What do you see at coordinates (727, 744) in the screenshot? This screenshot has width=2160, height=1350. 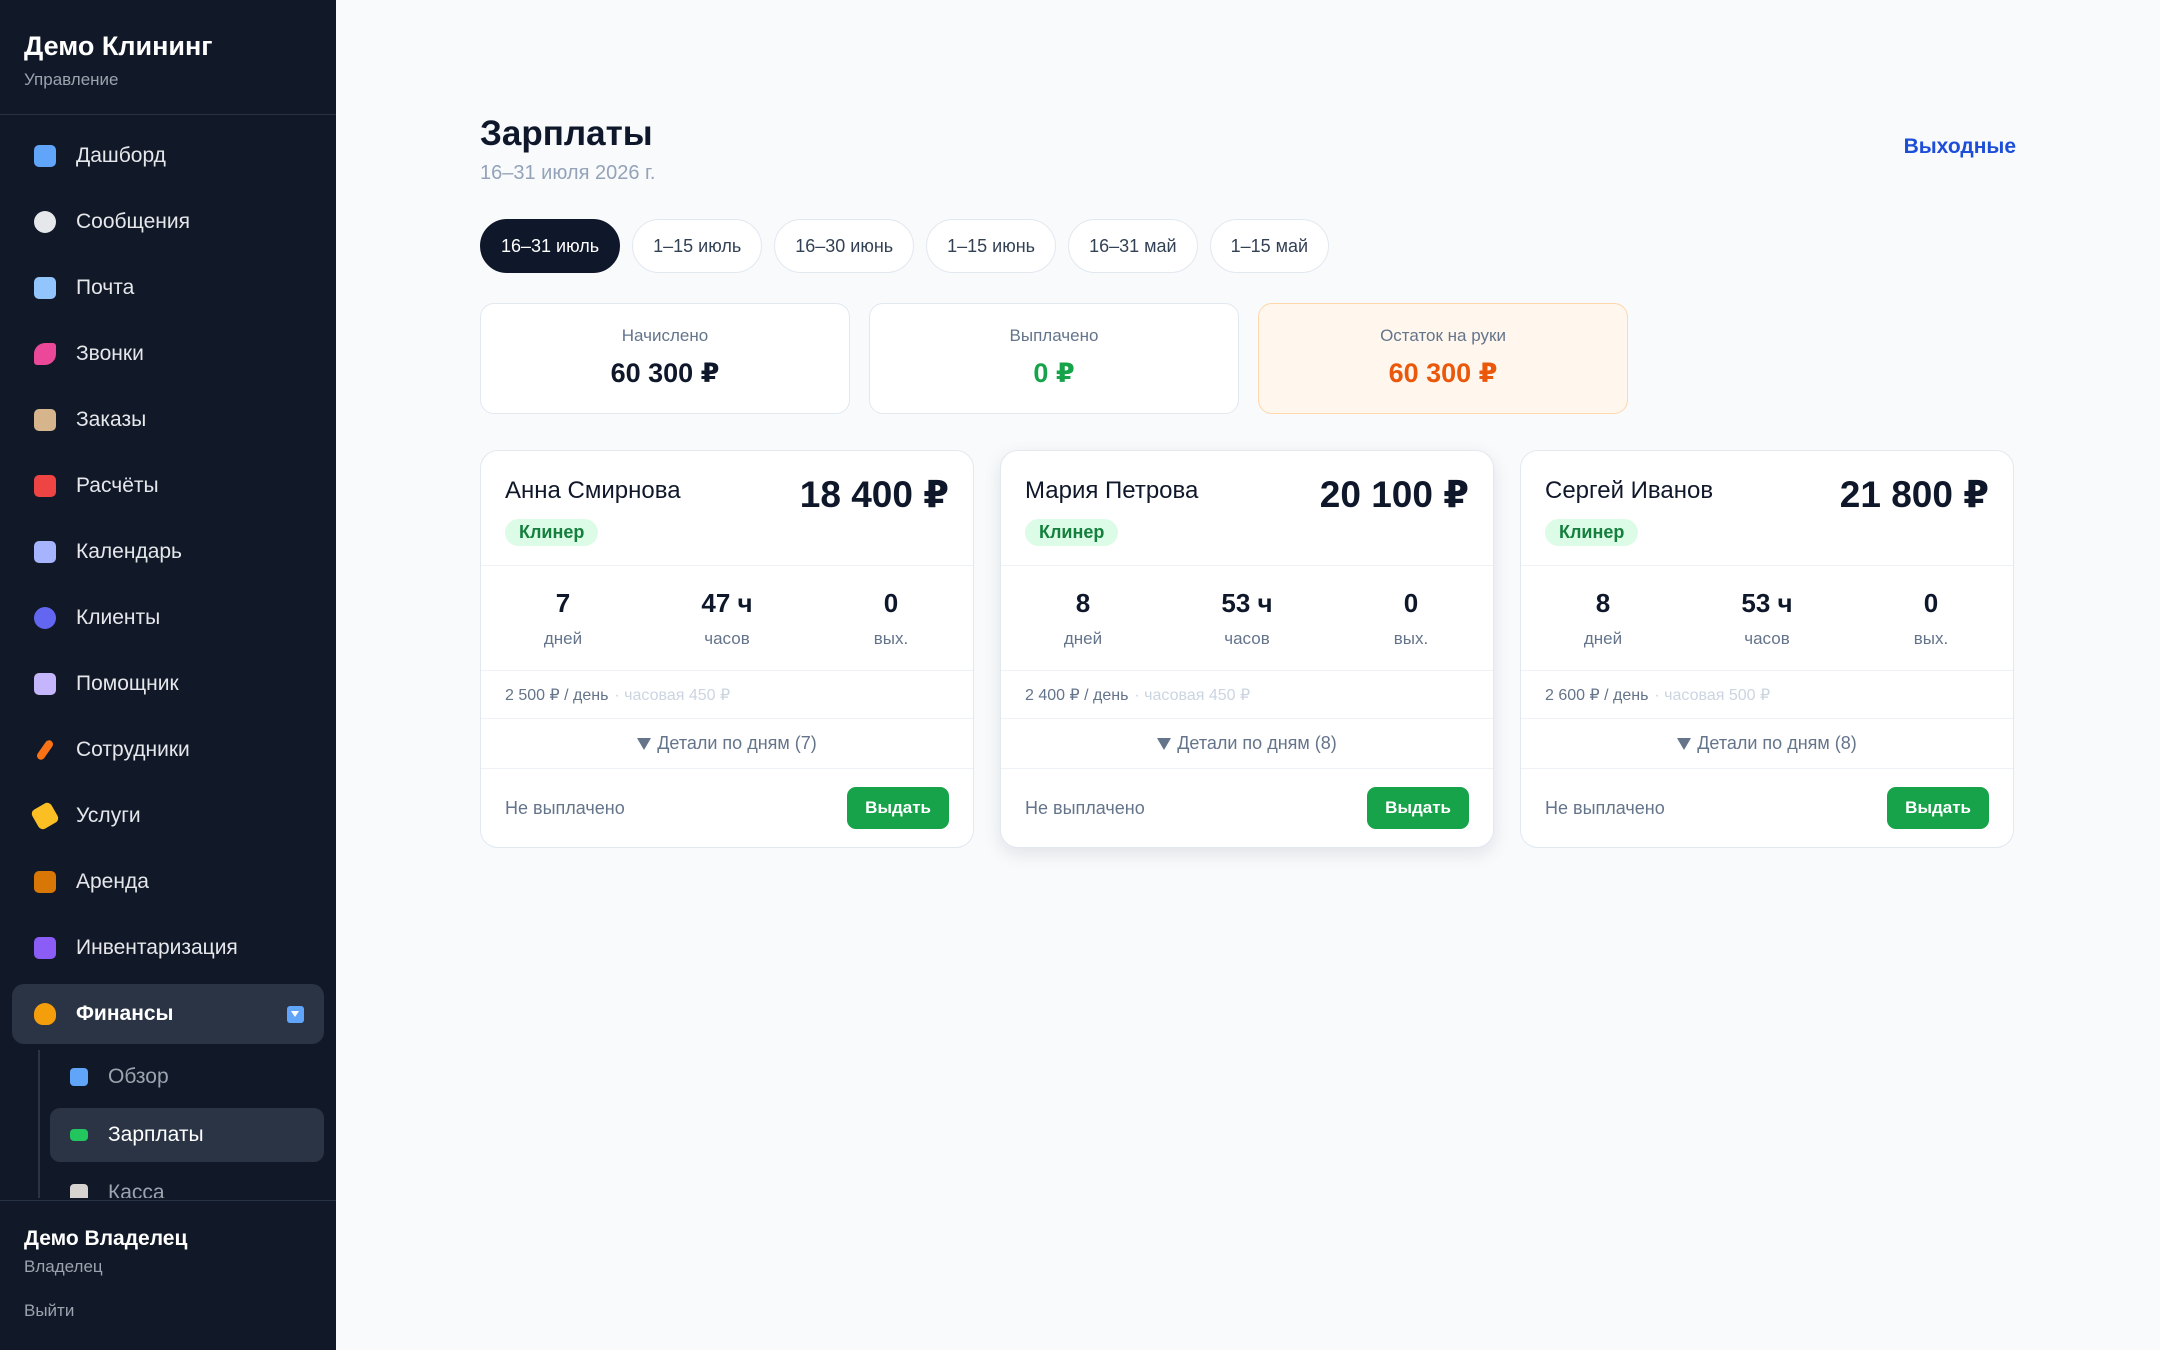 I see `details-toggle: Детали по дням (7)` at bounding box center [727, 744].